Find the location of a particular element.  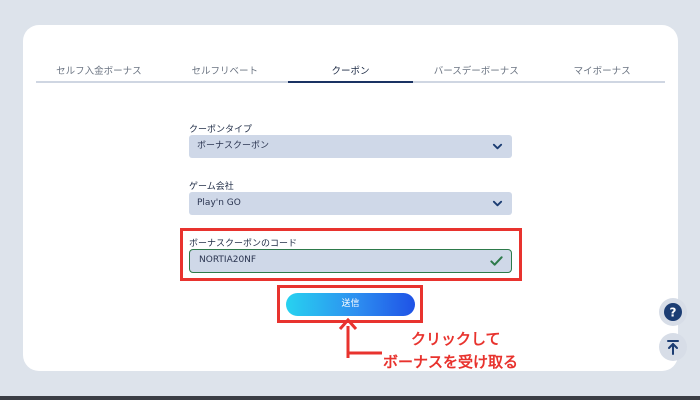

tab-coupon: クーポン is located at coordinates (350, 73).